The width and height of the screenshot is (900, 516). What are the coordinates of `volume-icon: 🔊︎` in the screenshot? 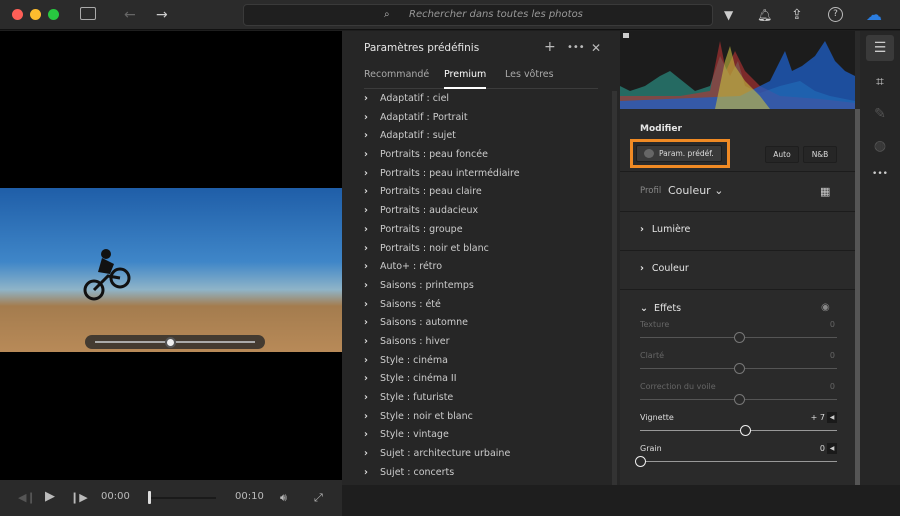 It's located at (283, 498).